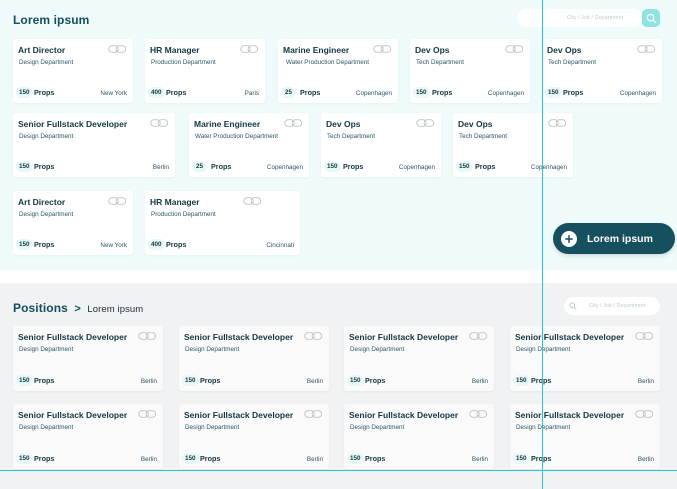 This screenshot has width=677, height=489. Describe the element at coordinates (280, 245) in the screenshot. I see `job-city: Cincinnati` at that location.